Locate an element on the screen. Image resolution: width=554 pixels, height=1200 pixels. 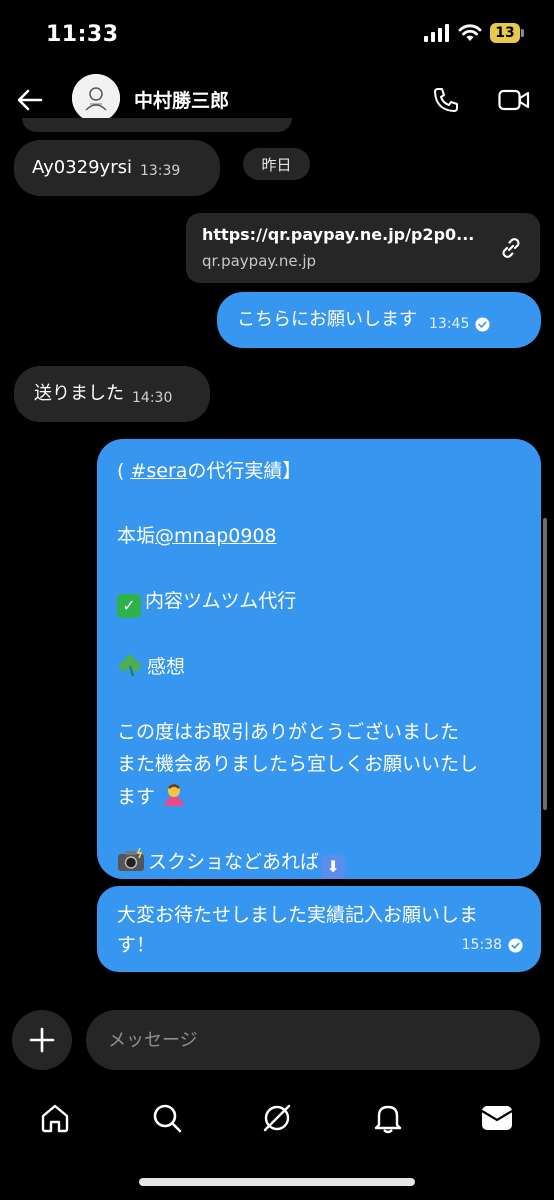
nav-home is located at coordinates (55, 1118).